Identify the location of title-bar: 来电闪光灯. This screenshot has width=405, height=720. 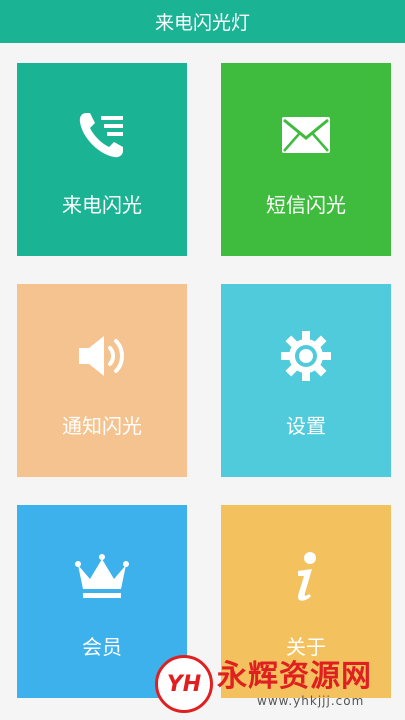
(202, 21).